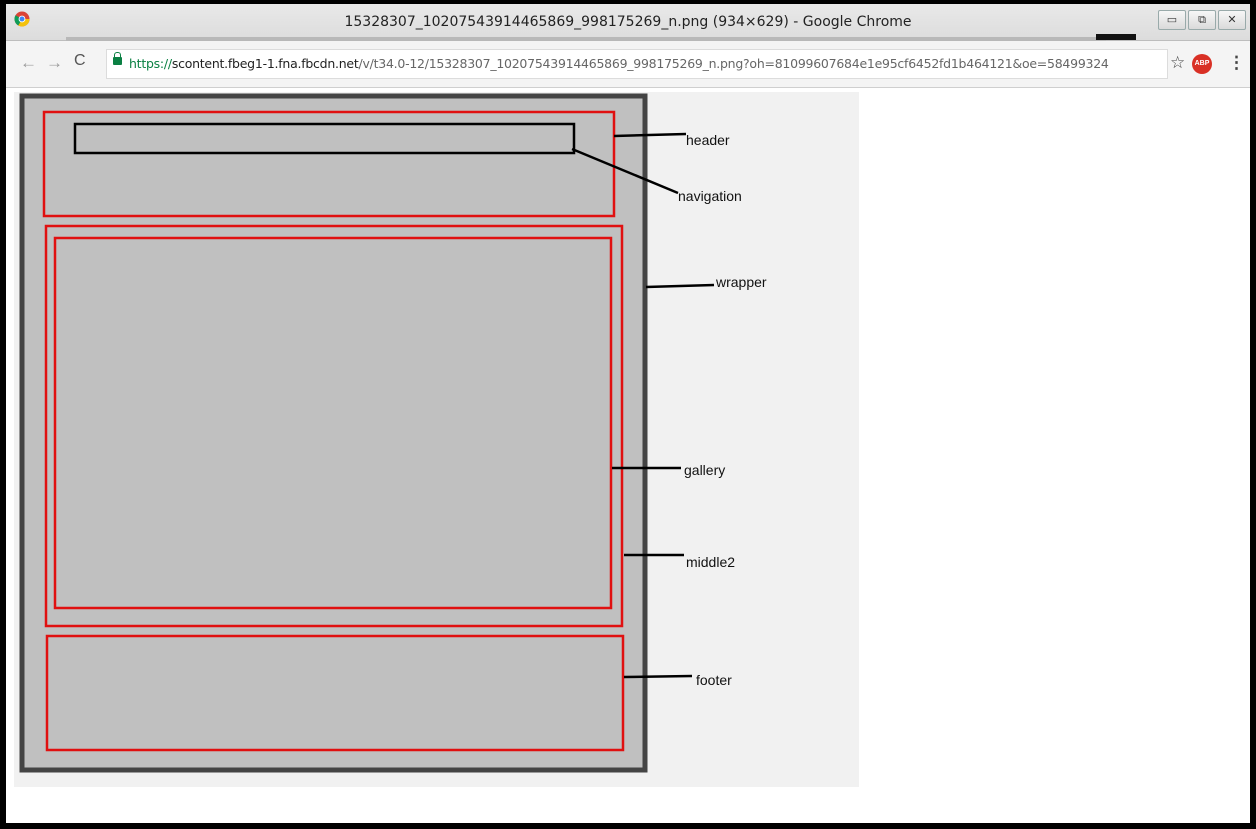 The height and width of the screenshot is (829, 1256). Describe the element at coordinates (28, 63) in the screenshot. I see `back-button: ←` at that location.